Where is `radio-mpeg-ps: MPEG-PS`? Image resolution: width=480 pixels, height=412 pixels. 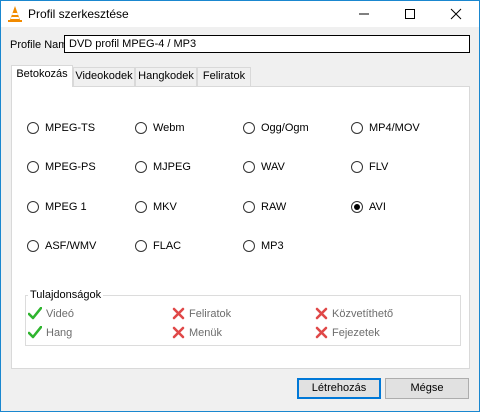 radio-mpeg-ps: MPEG-PS is located at coordinates (61, 167).